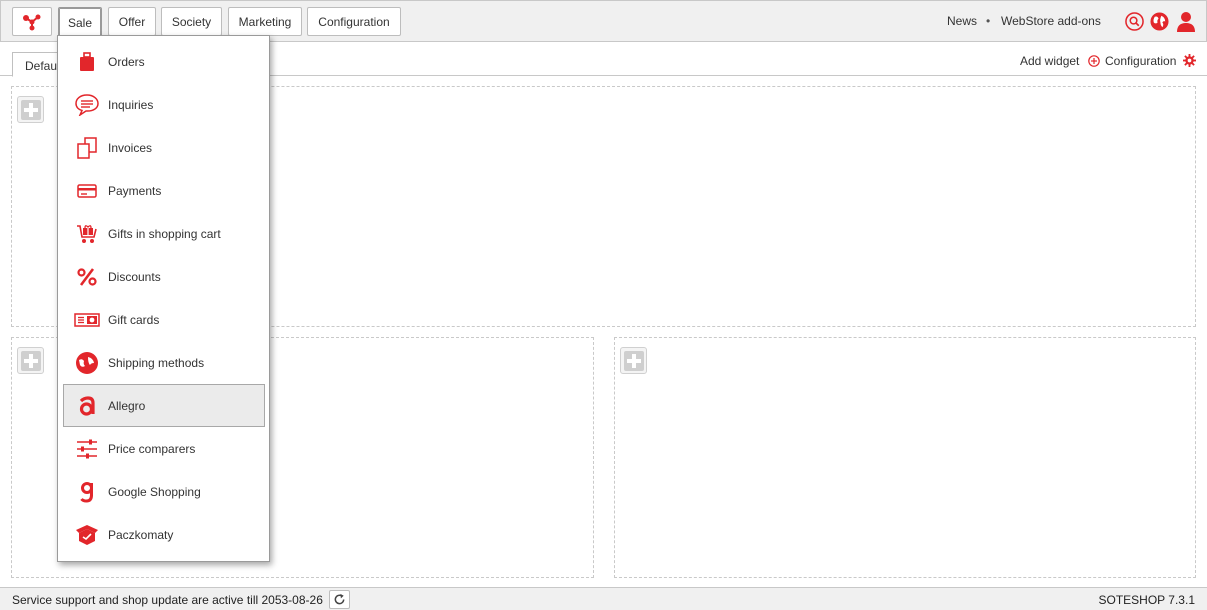 This screenshot has width=1207, height=610. What do you see at coordinates (164, 61) in the screenshot?
I see `menu-item-orders: Orders` at bounding box center [164, 61].